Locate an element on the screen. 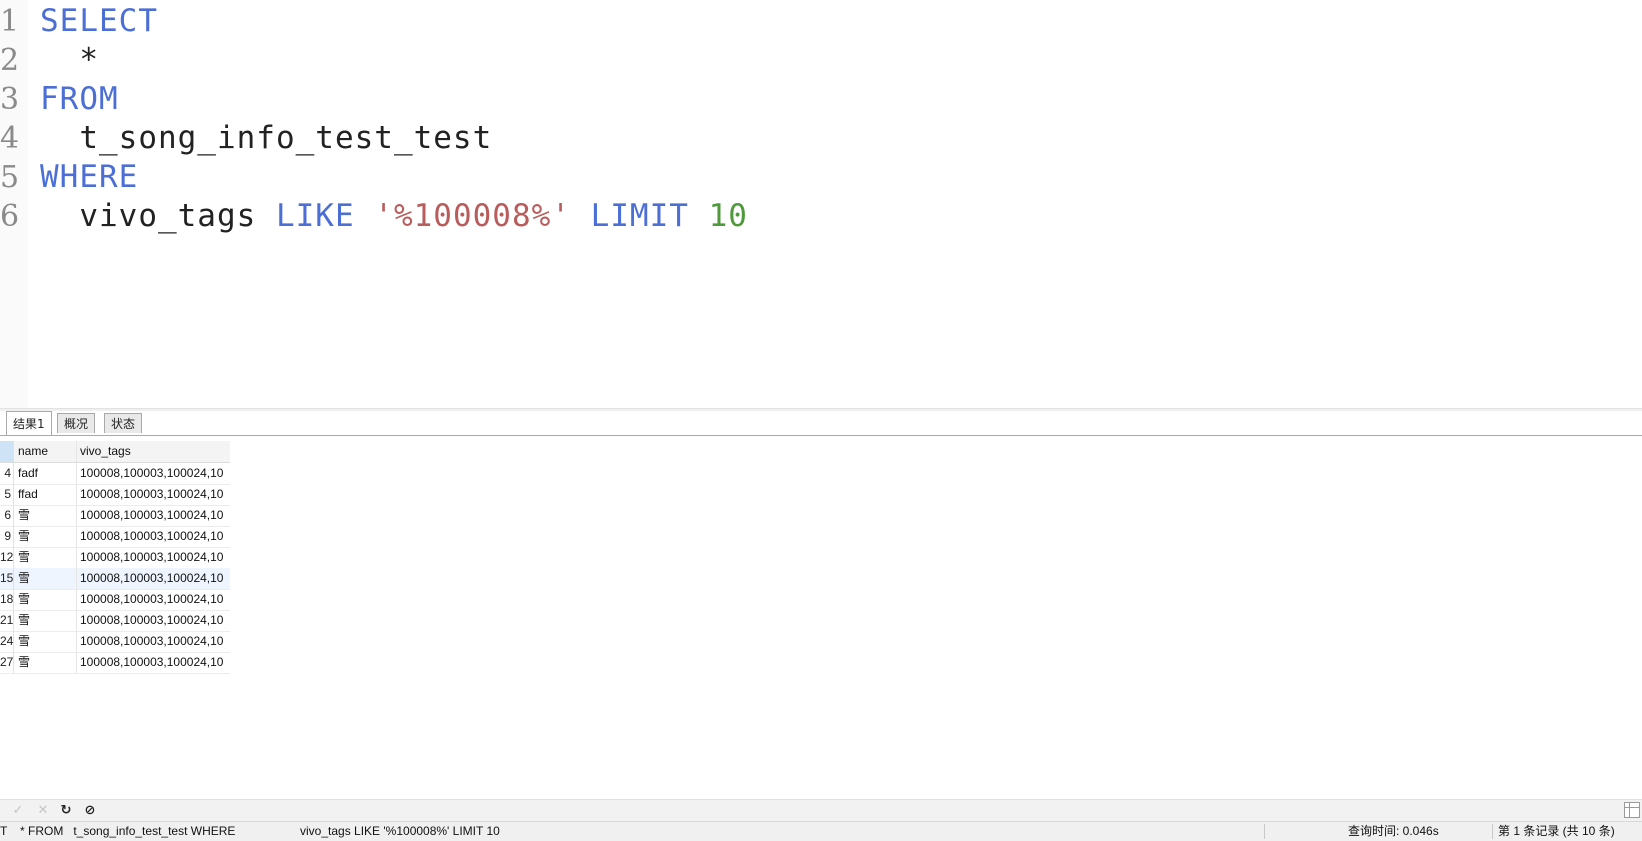 This screenshot has width=1642, height=841. table-row: 24 雪 100008,100003,100024,10 is located at coordinates (115, 642).